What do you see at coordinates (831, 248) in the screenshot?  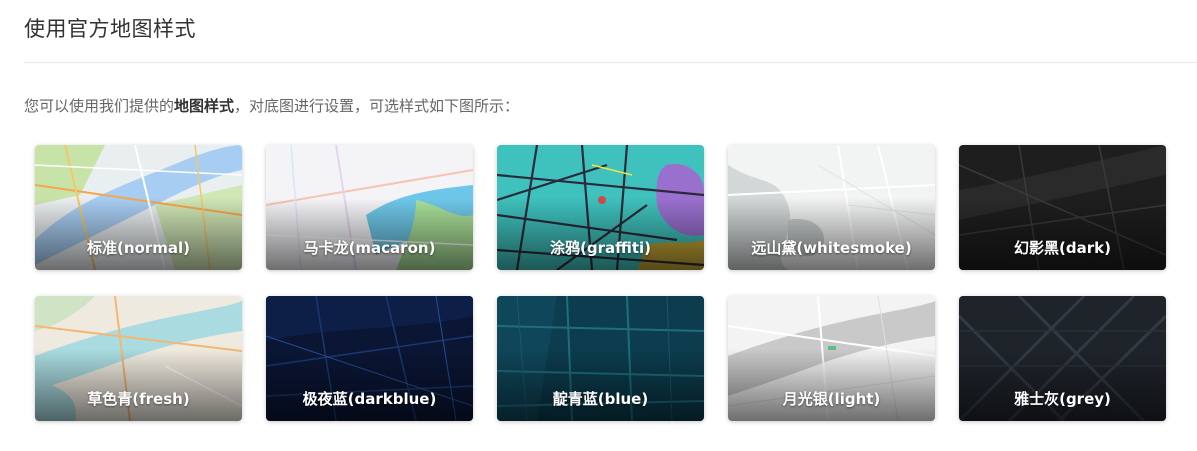 I see `style-label: 远山黛(whitesmoke)` at bounding box center [831, 248].